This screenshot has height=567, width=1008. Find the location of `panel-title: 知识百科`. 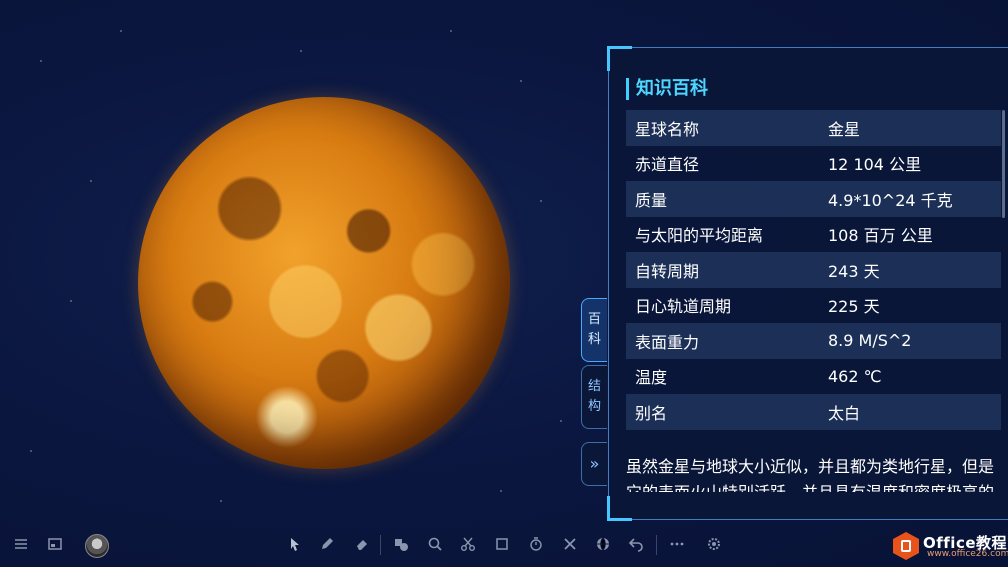

panel-title: 知识百科 is located at coordinates (667, 89).